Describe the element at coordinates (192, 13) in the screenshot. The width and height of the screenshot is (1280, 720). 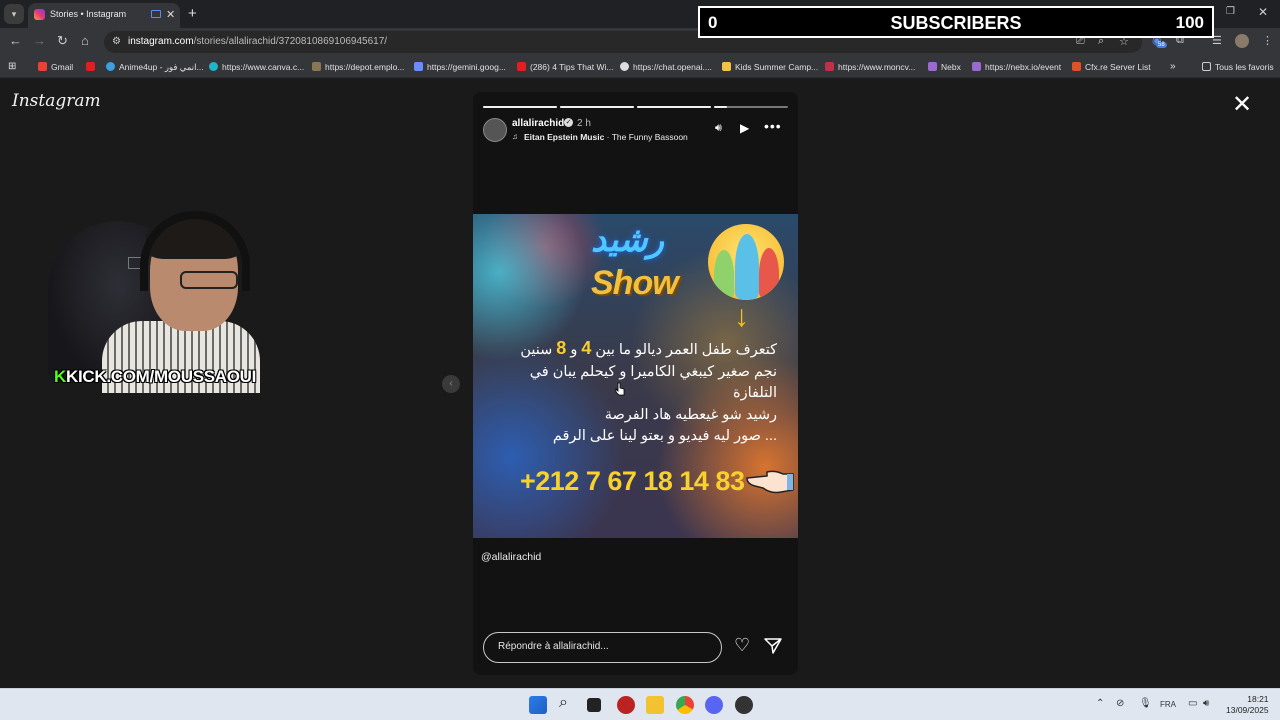
I see `new-tab-button: +` at that location.